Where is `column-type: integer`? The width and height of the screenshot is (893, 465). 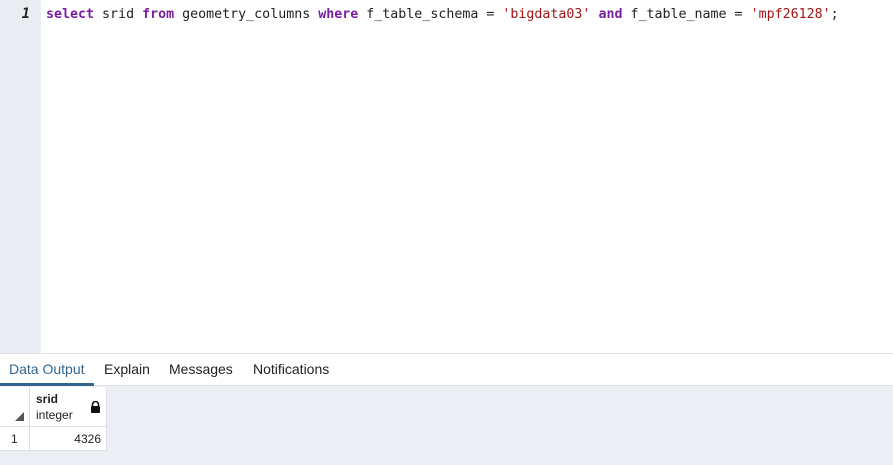
column-type: integer is located at coordinates (54, 415).